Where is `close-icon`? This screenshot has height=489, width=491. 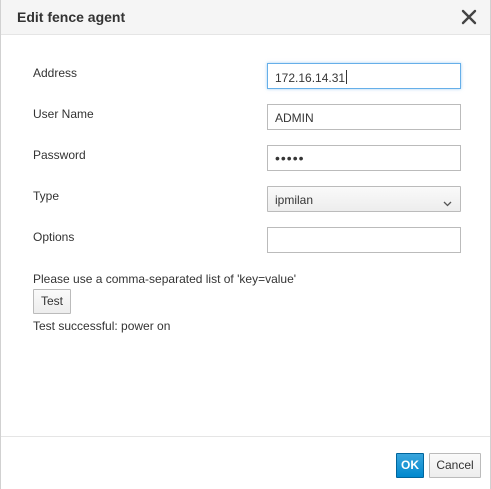 close-icon is located at coordinates (469, 17).